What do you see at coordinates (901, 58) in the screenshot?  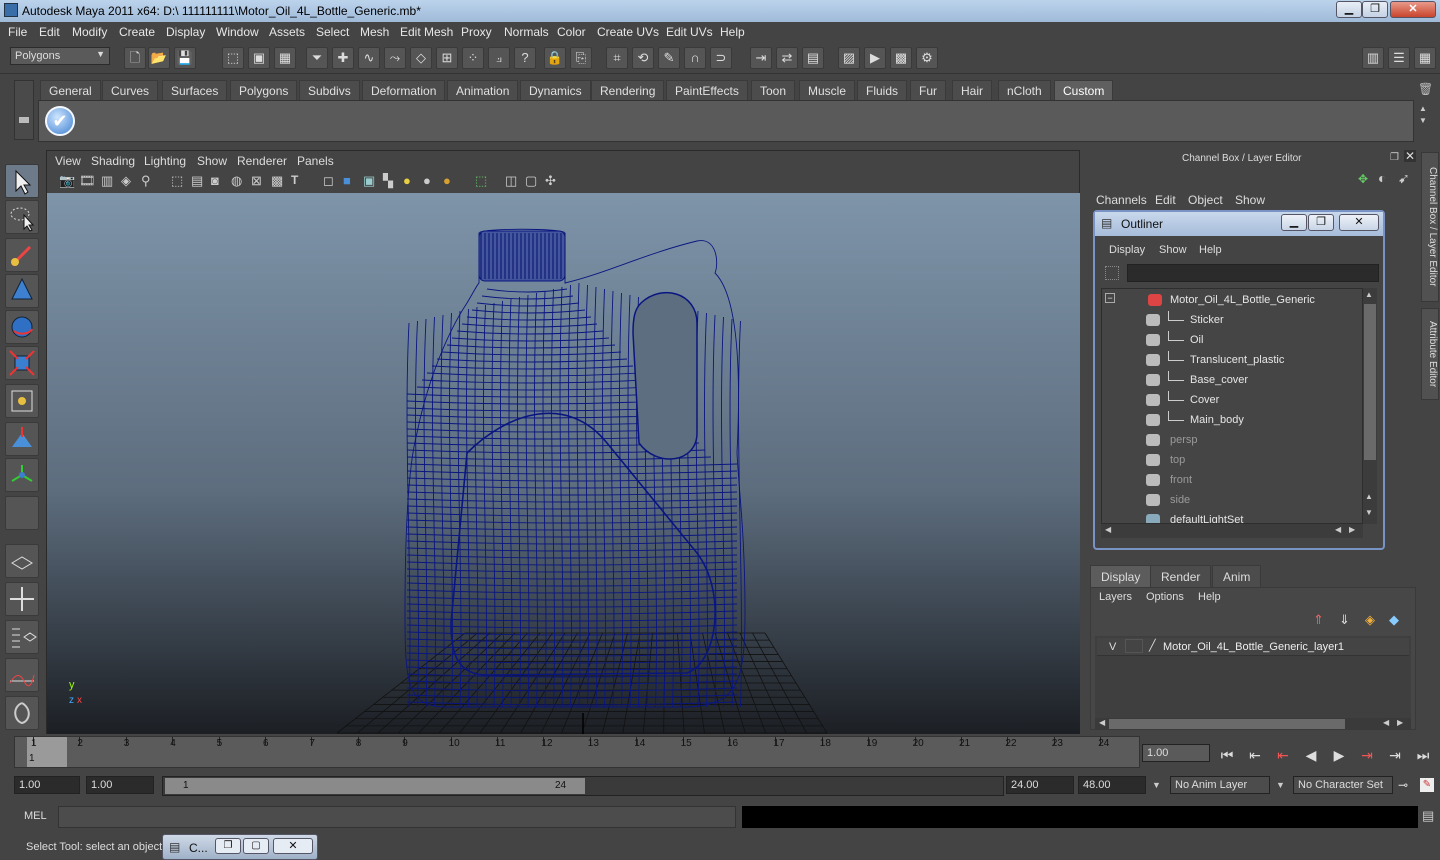 I see `ipr-icon: ▩` at bounding box center [901, 58].